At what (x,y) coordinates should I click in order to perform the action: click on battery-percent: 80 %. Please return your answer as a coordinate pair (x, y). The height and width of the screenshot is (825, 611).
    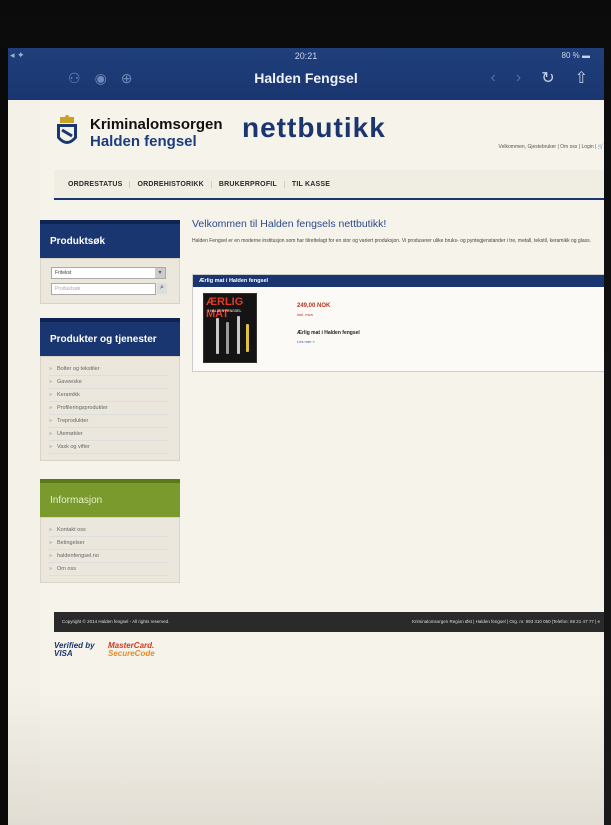
    Looking at the image, I should click on (570, 55).